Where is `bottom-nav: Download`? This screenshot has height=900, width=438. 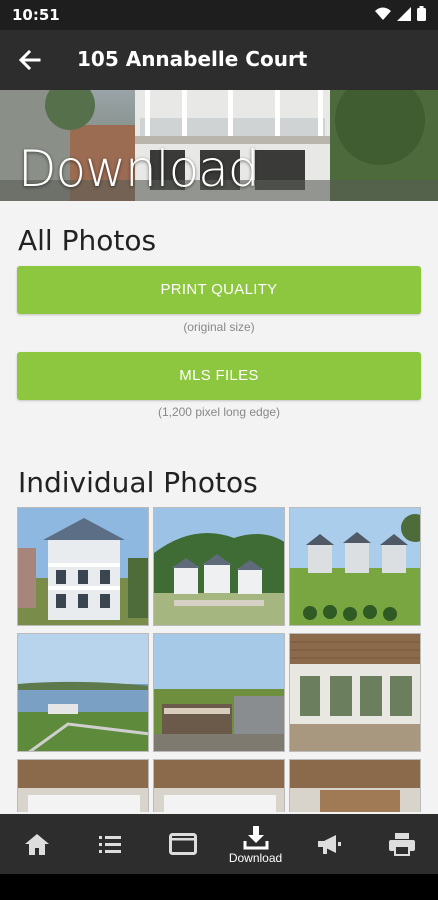
bottom-nav: Download is located at coordinates (219, 844).